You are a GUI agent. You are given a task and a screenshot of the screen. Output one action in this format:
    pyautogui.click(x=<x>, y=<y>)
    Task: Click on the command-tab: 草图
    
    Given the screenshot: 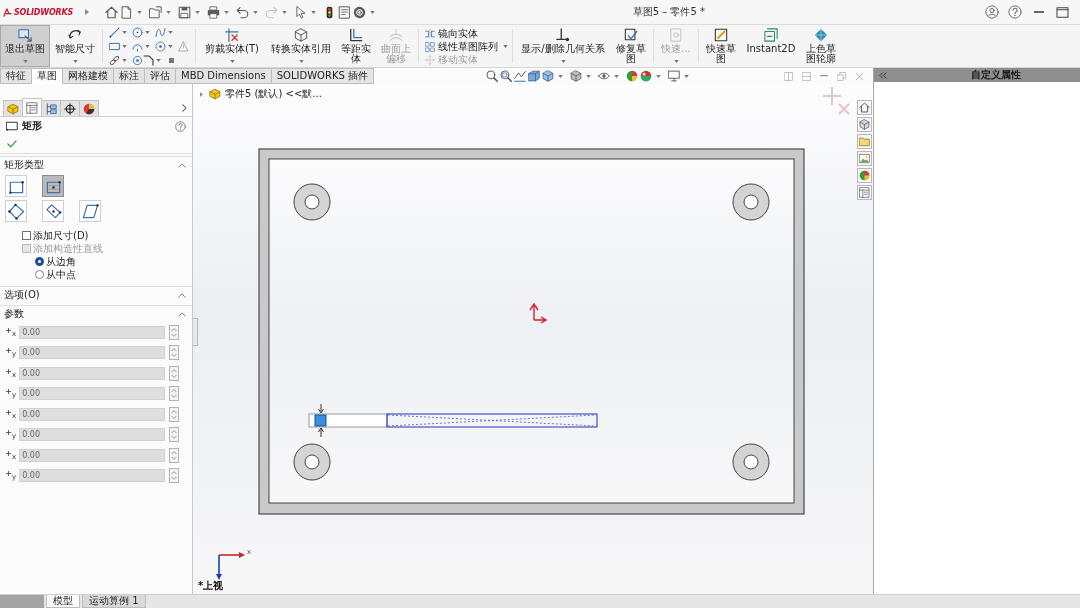 What is the action you would take?
    pyautogui.click(x=47, y=76)
    